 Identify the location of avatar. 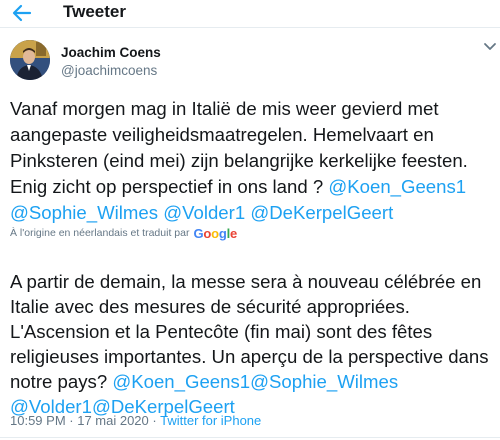
(30, 60).